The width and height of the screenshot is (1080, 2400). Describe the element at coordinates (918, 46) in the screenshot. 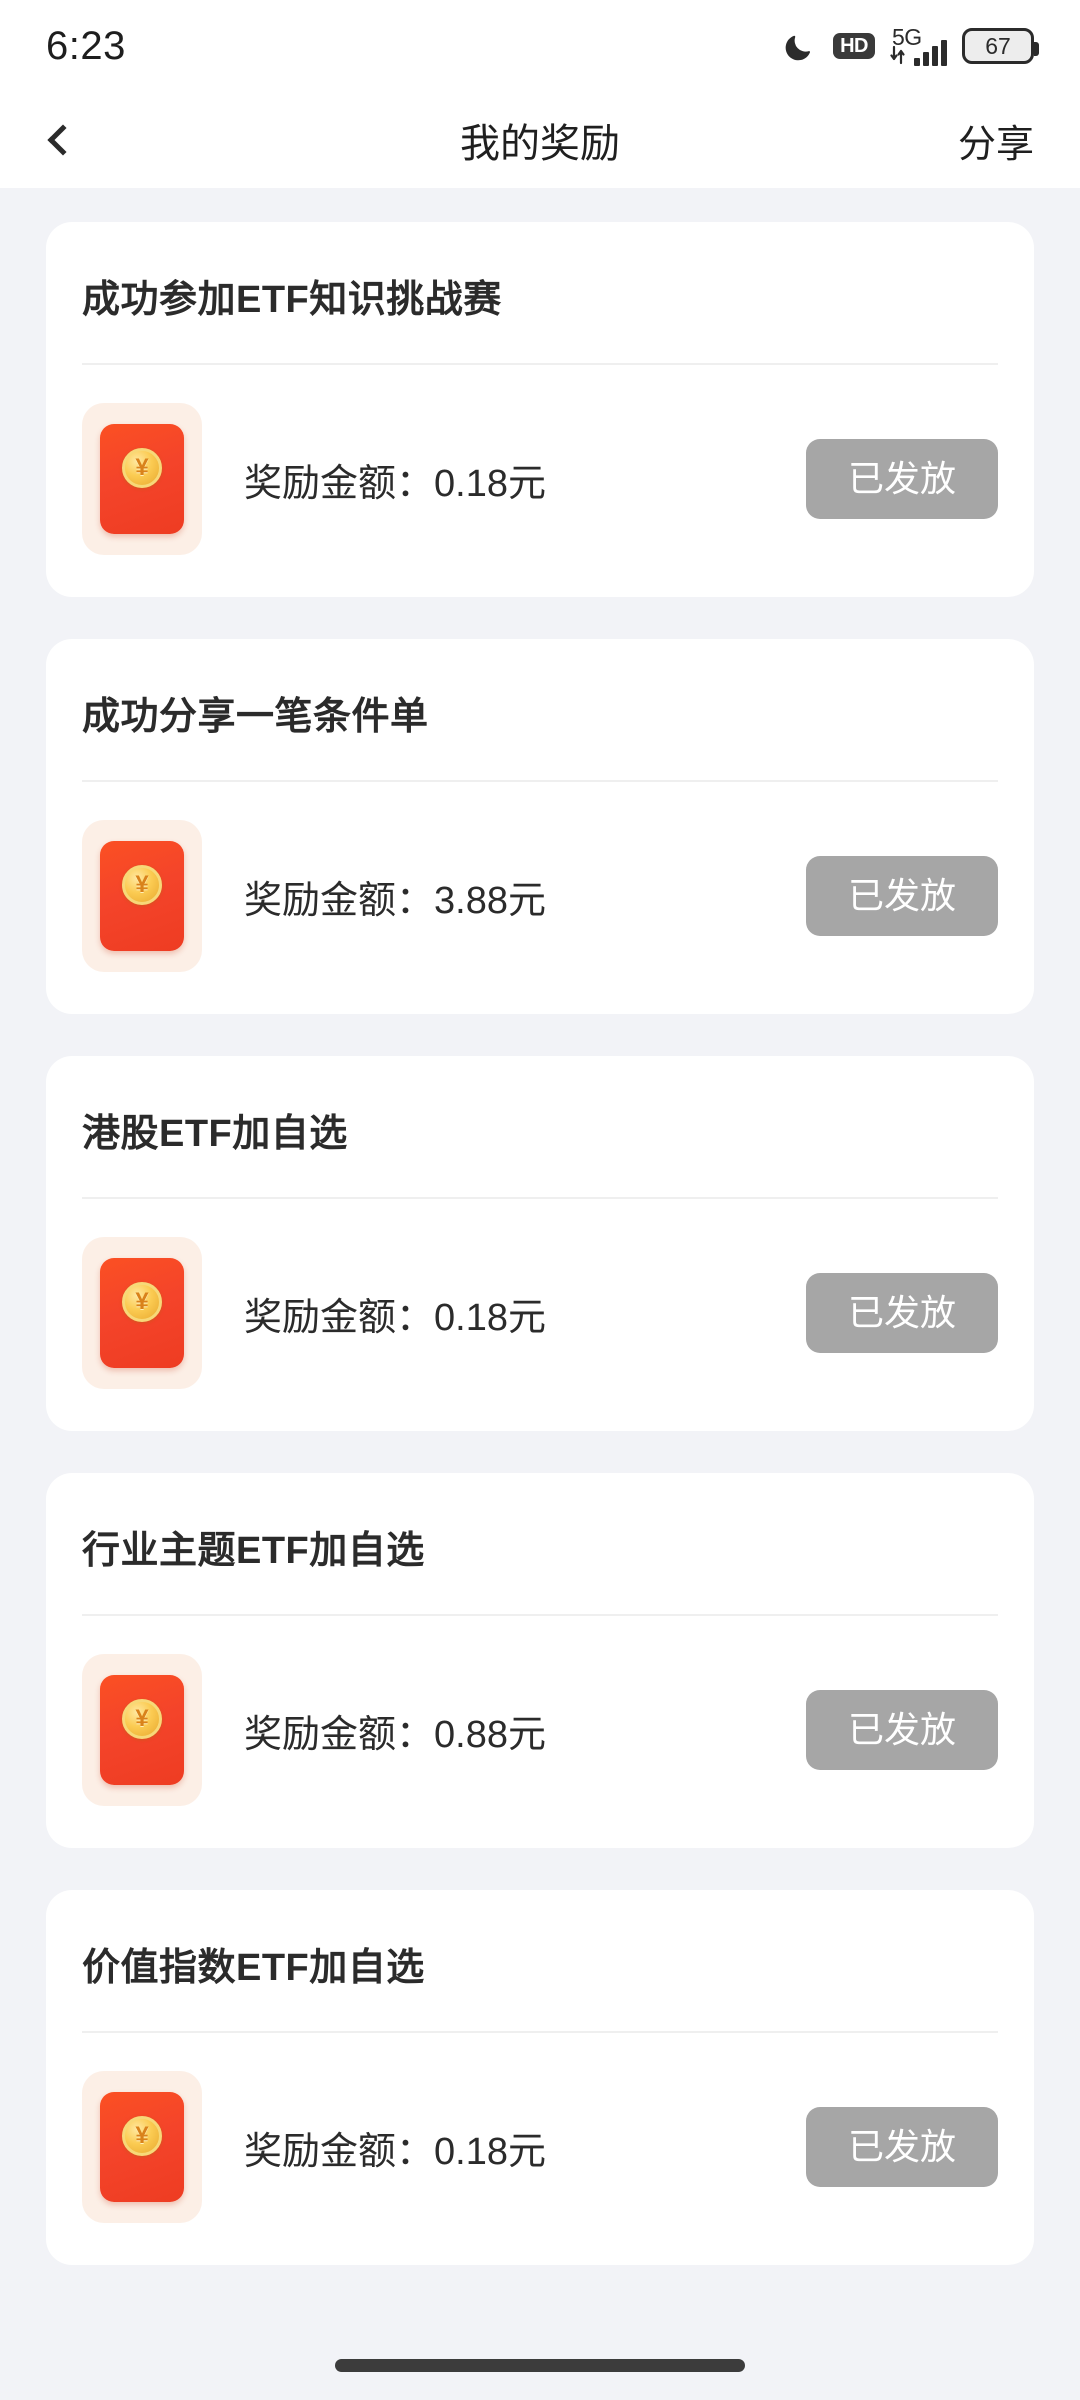

I see `network-signal-icon: 5G` at that location.